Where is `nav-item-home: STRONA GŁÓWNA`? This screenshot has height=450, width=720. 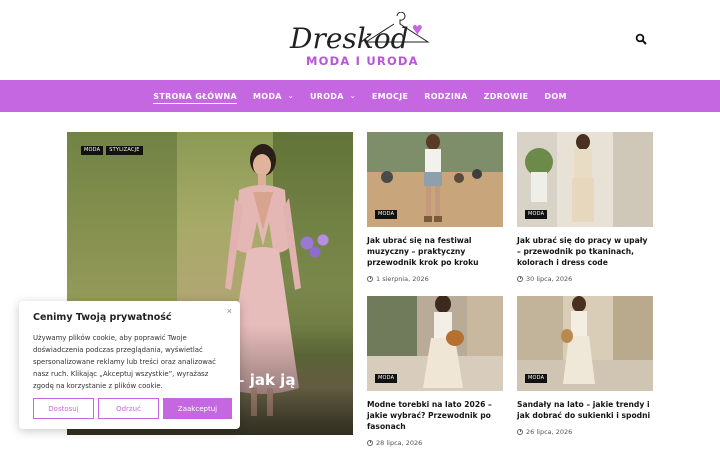 nav-item-home: STRONA GŁÓWNA is located at coordinates (195, 96).